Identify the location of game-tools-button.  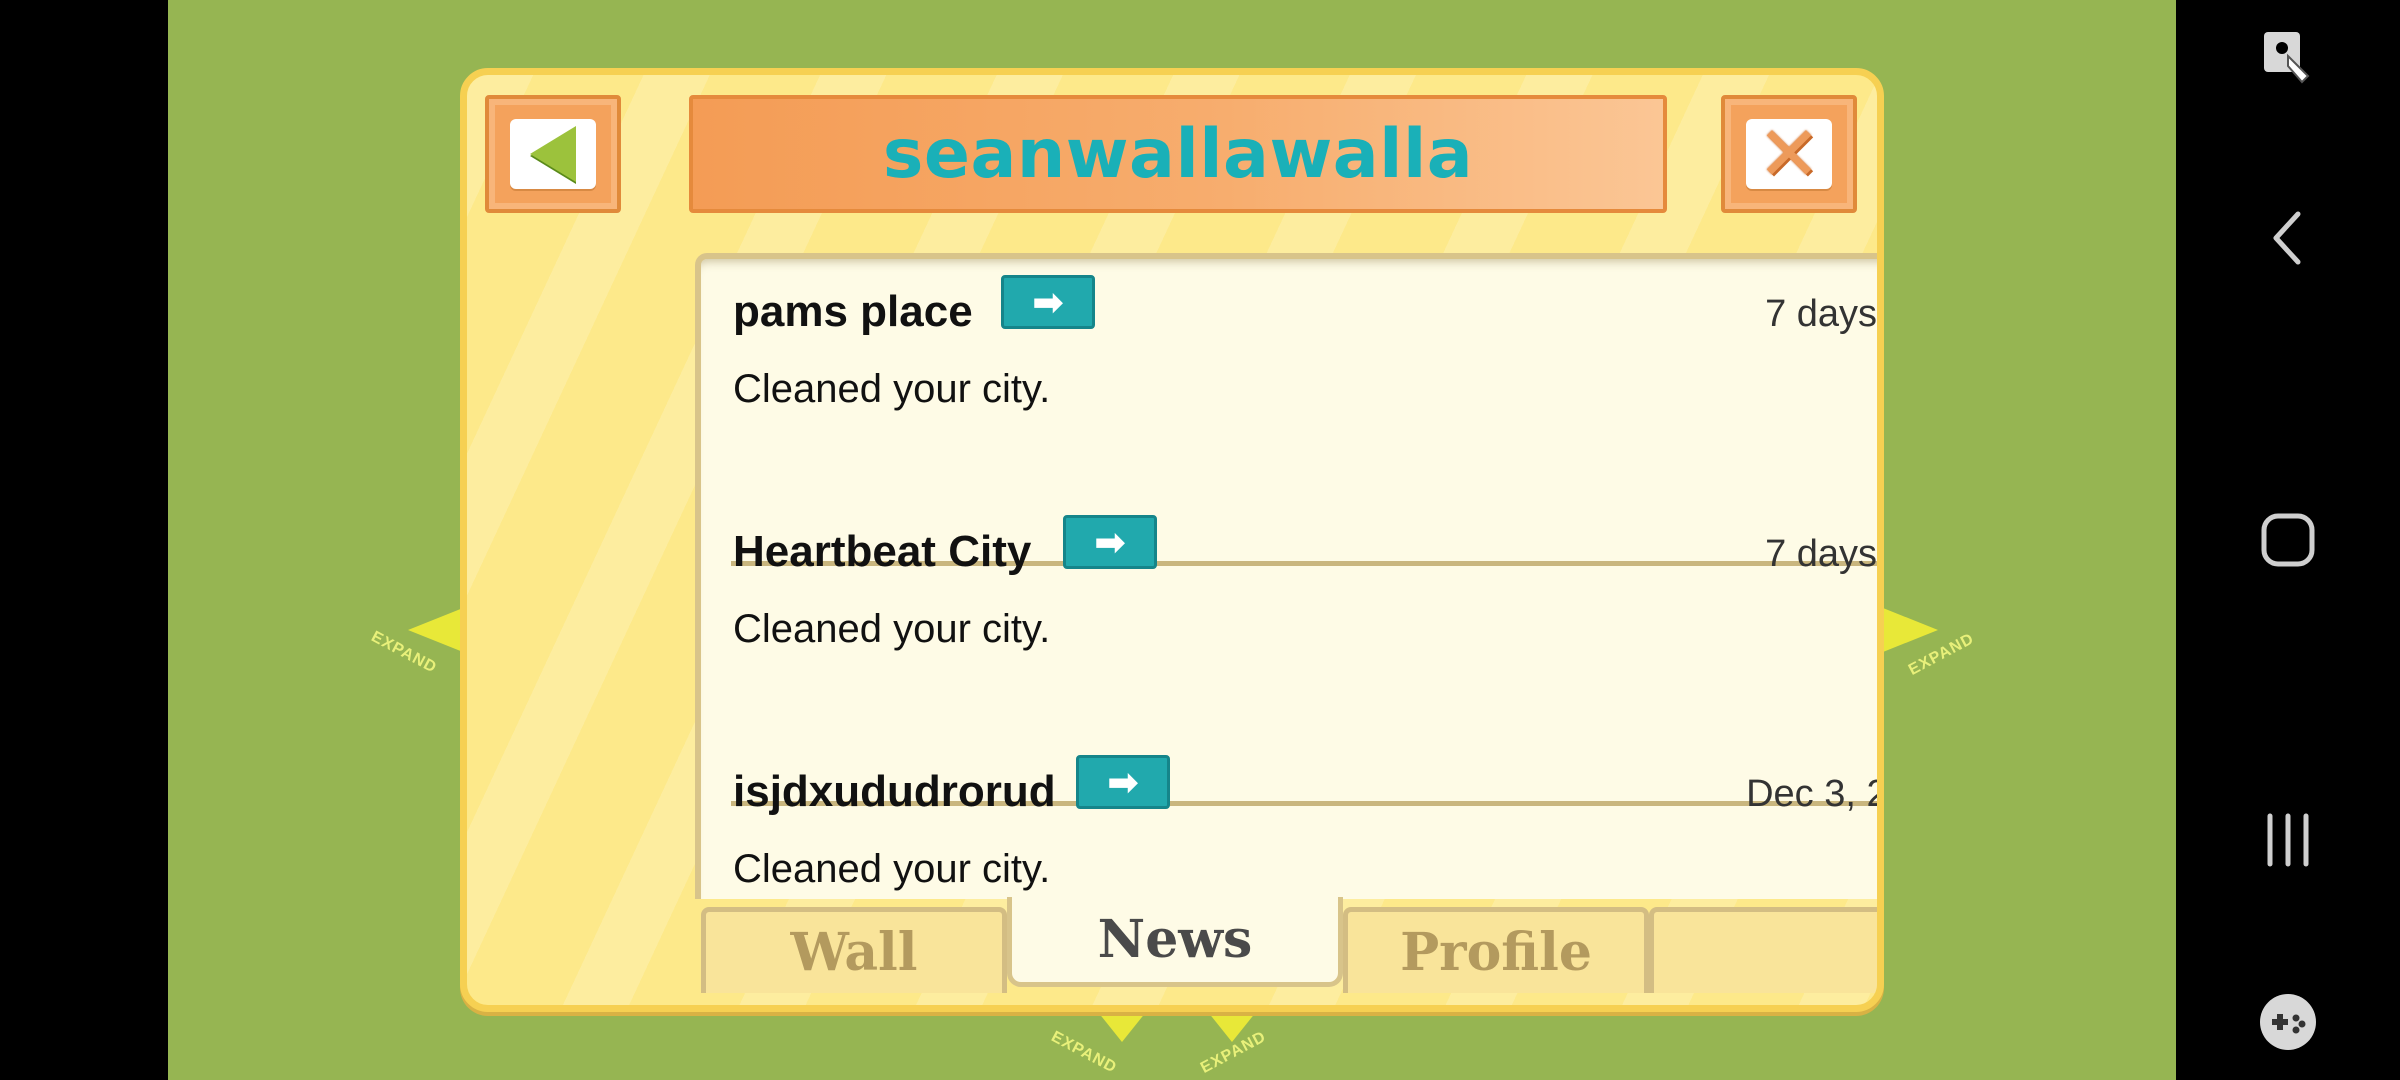
(2288, 1022).